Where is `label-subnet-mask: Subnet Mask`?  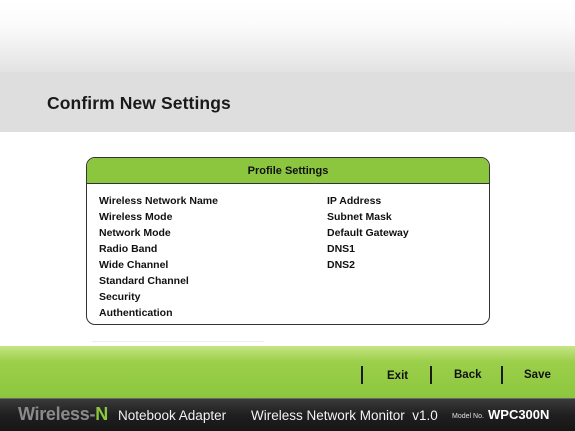 label-subnet-mask: Subnet Mask is located at coordinates (359, 217).